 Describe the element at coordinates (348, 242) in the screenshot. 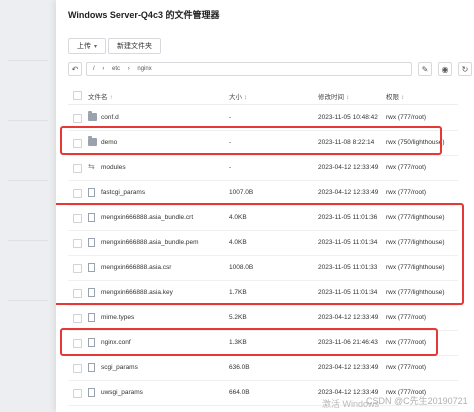

I see `file-modified: 2023-11-05 11:01:34` at that location.